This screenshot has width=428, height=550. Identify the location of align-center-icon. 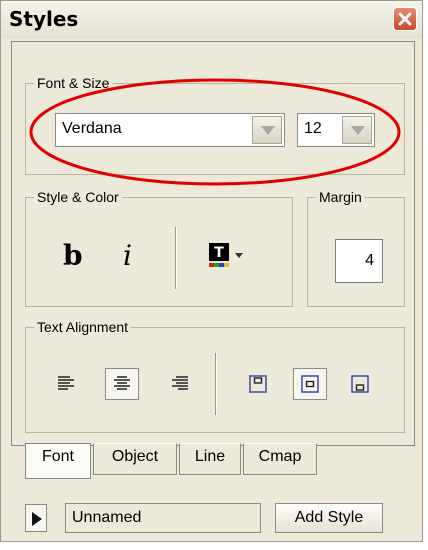
(122, 383).